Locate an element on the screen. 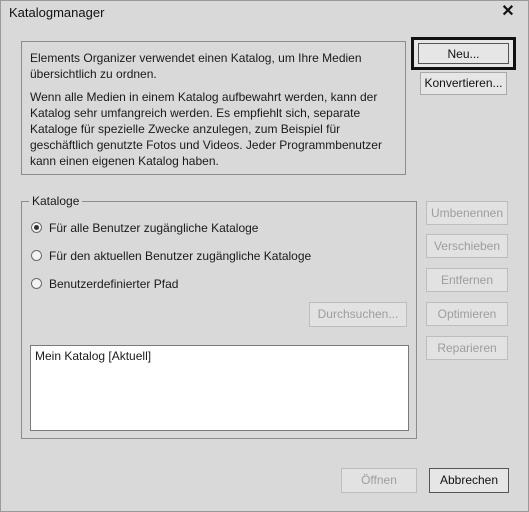 This screenshot has width=529, height=512. remove-button: Entfernen is located at coordinates (467, 280).